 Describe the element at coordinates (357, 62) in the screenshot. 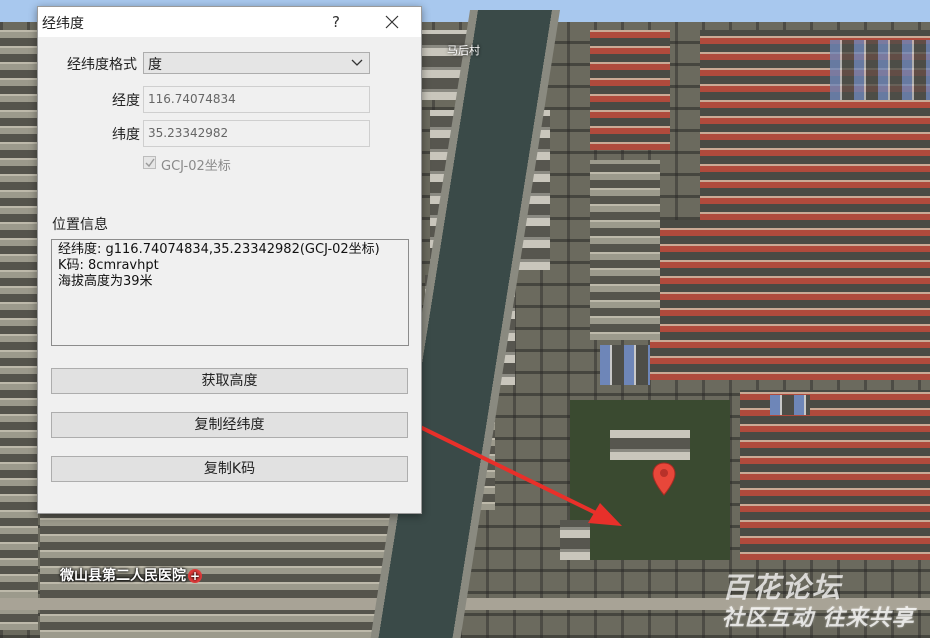

I see `chevron-down-icon` at that location.